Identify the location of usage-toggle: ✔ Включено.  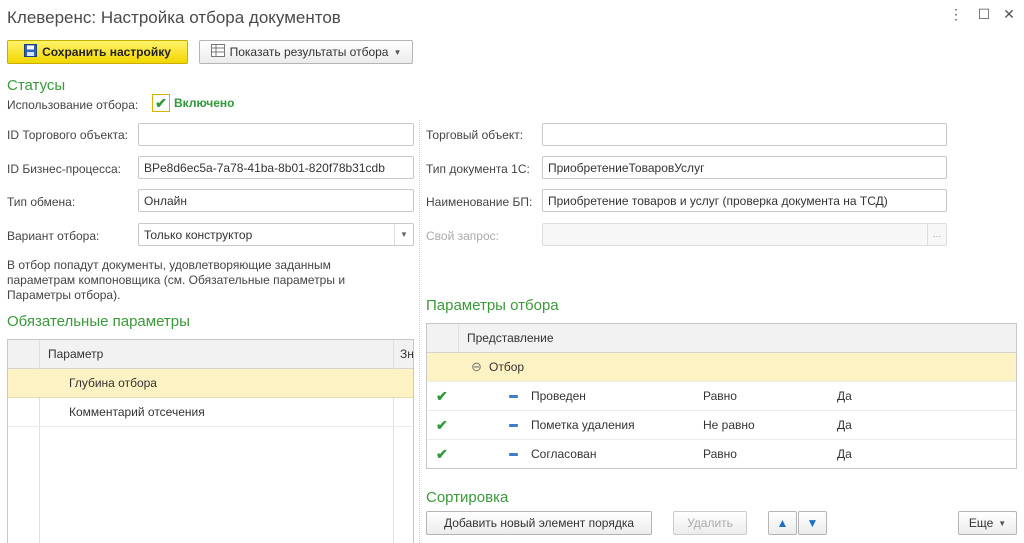
(193, 103).